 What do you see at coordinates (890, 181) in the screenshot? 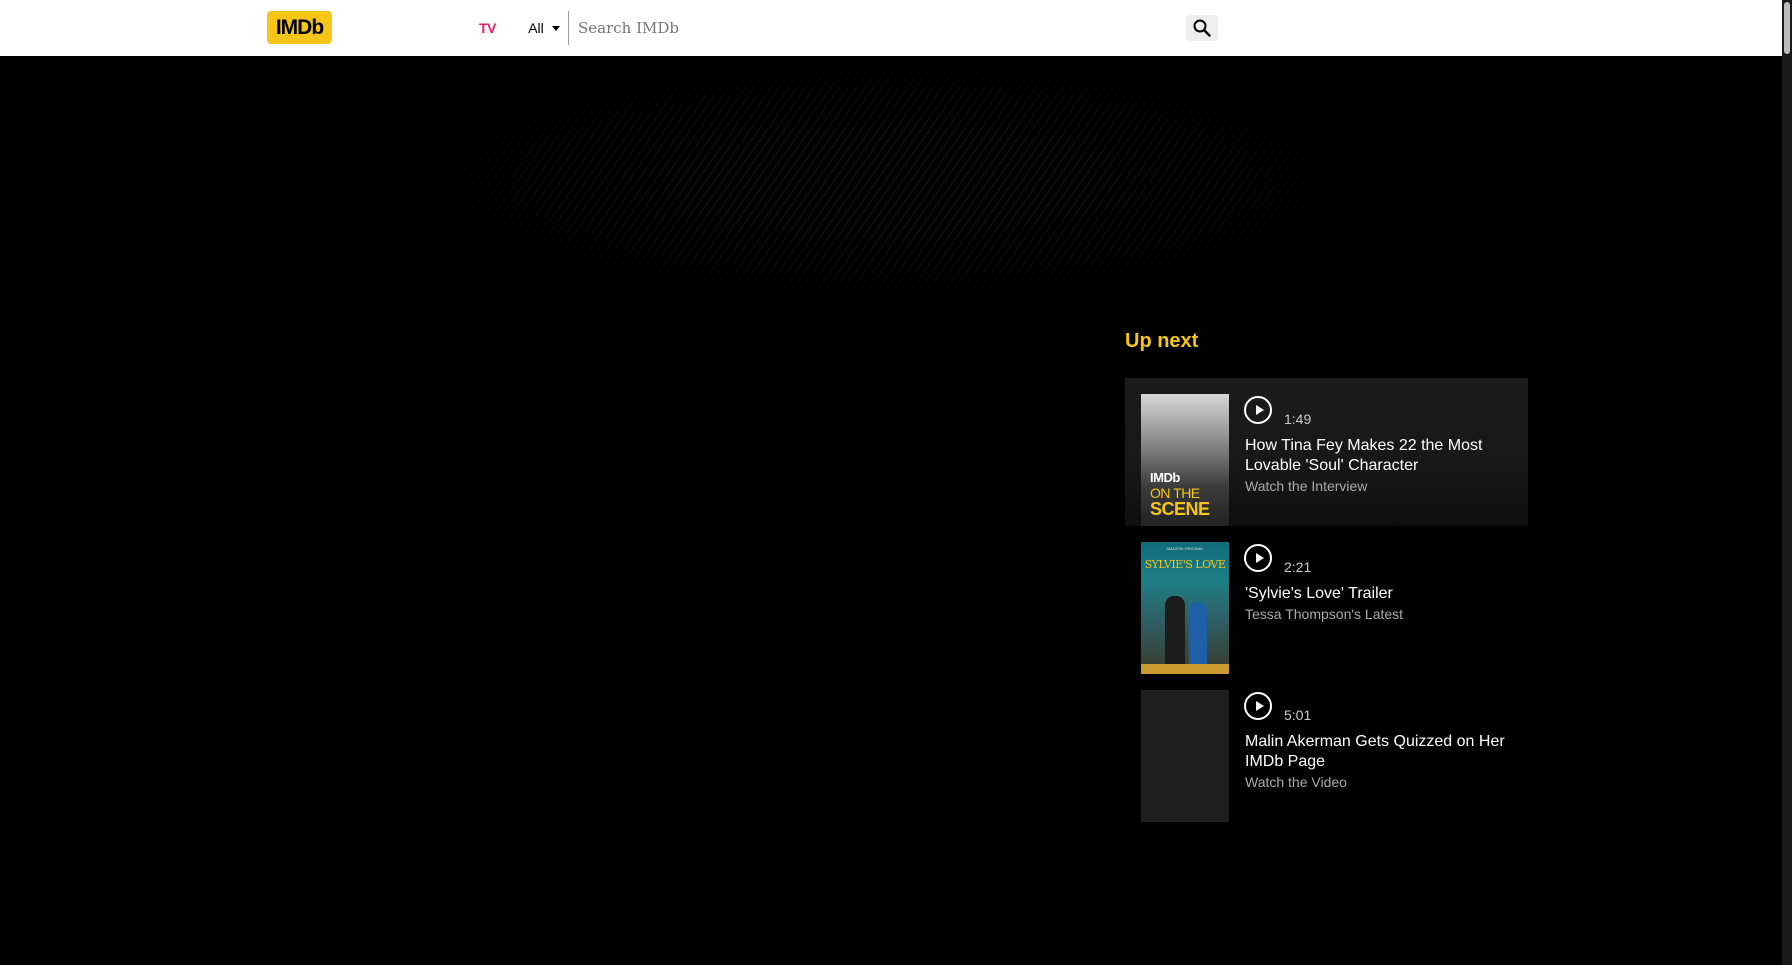
I see `video-player-background` at bounding box center [890, 181].